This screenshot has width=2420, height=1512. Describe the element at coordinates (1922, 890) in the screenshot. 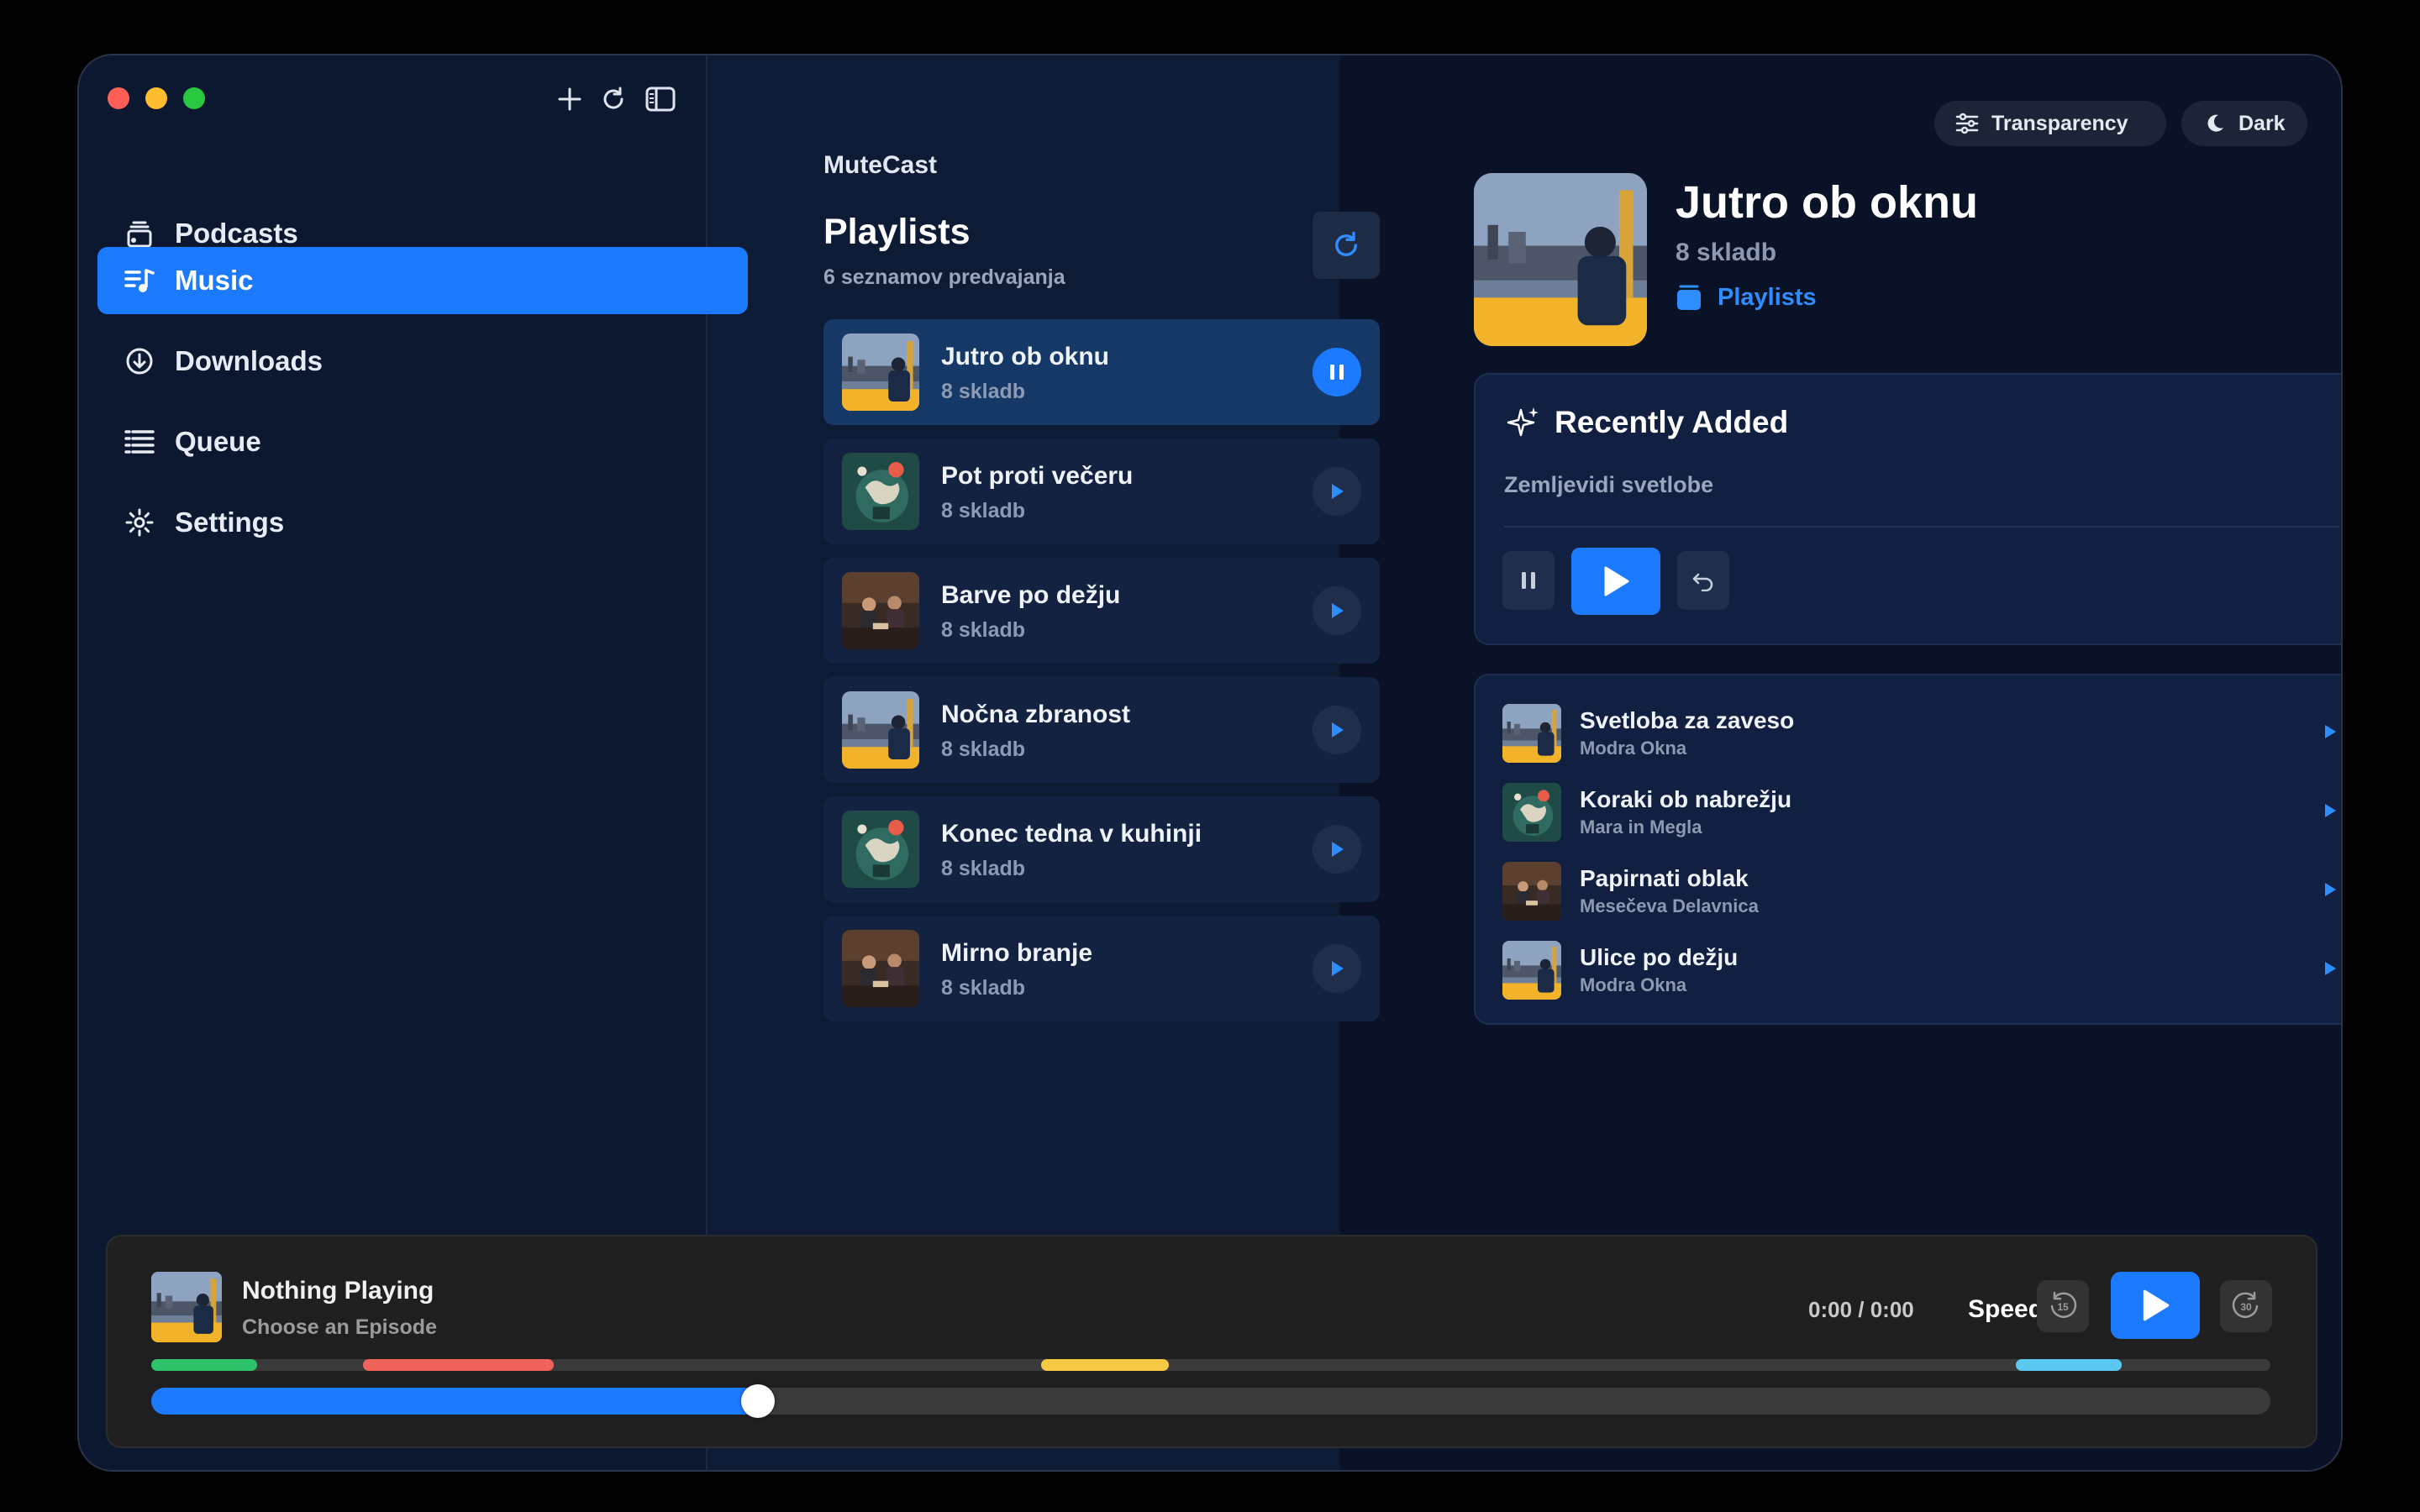

I see `track-row: Papirnati oblak Mesečeva Delavnica` at that location.